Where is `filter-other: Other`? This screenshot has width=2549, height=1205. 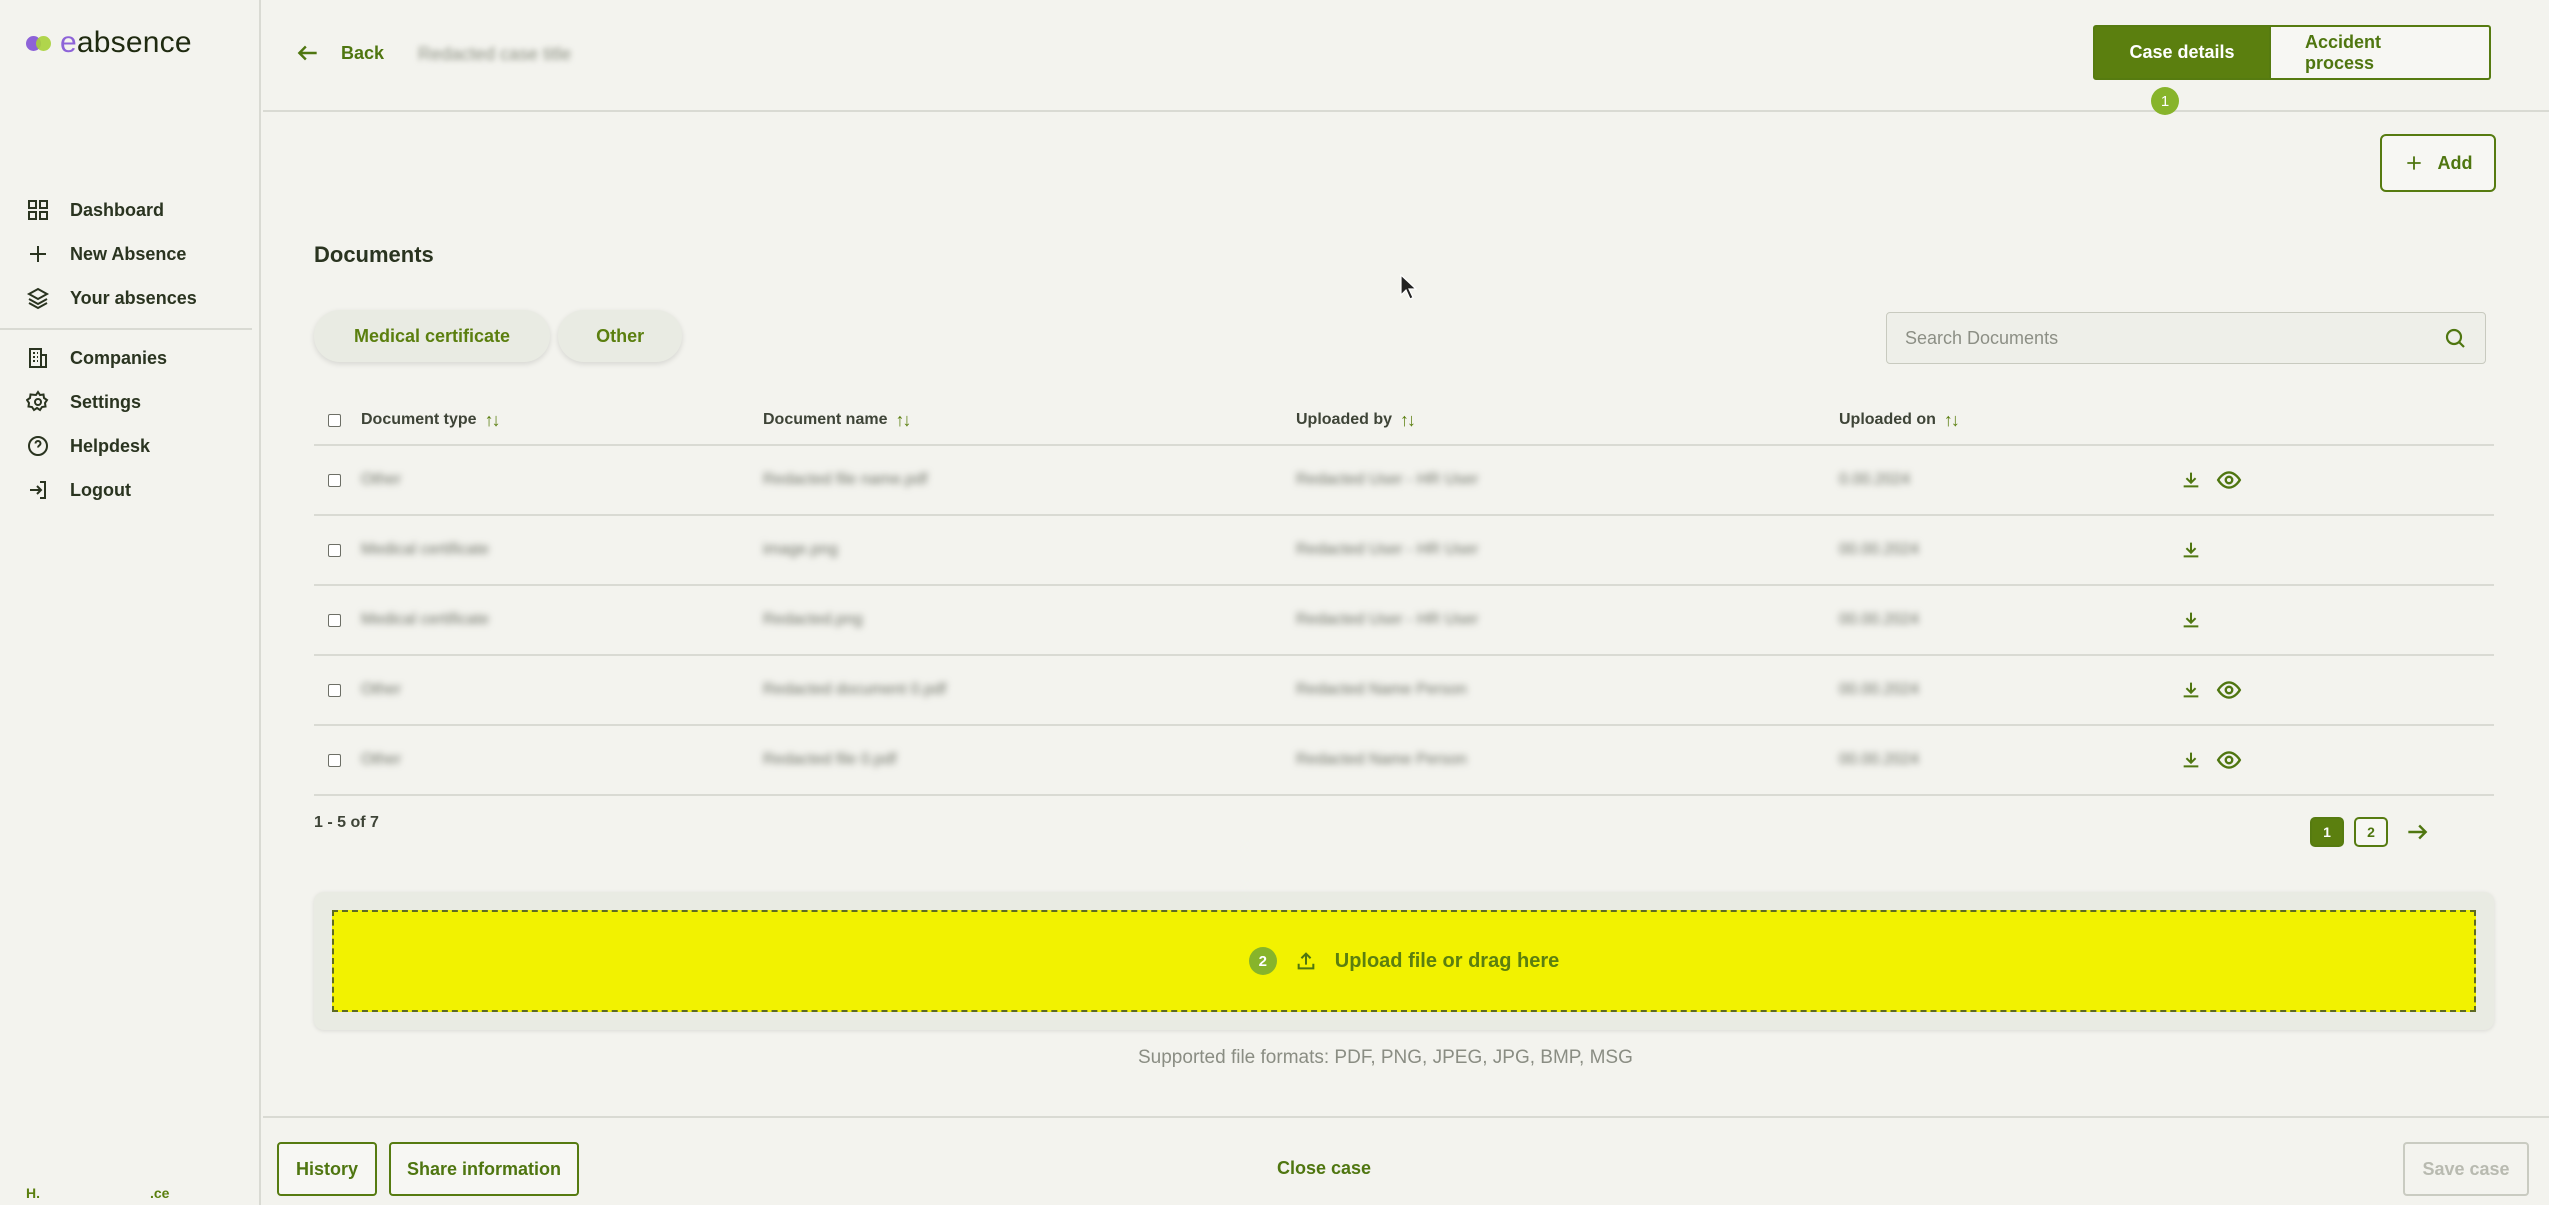 filter-other: Other is located at coordinates (620, 336).